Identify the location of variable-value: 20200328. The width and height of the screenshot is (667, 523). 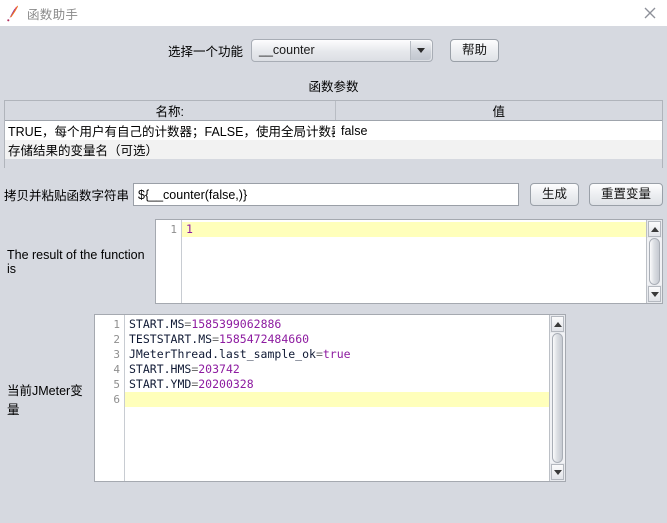
(226, 384).